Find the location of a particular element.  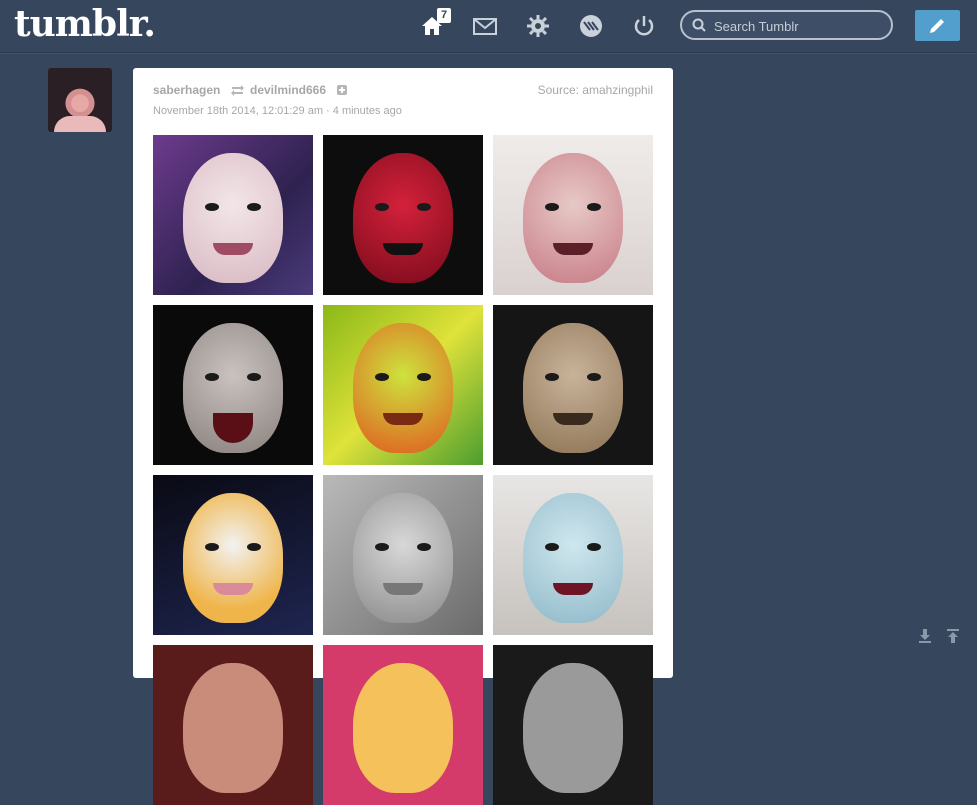

power-icon is located at coordinates (644, 26).